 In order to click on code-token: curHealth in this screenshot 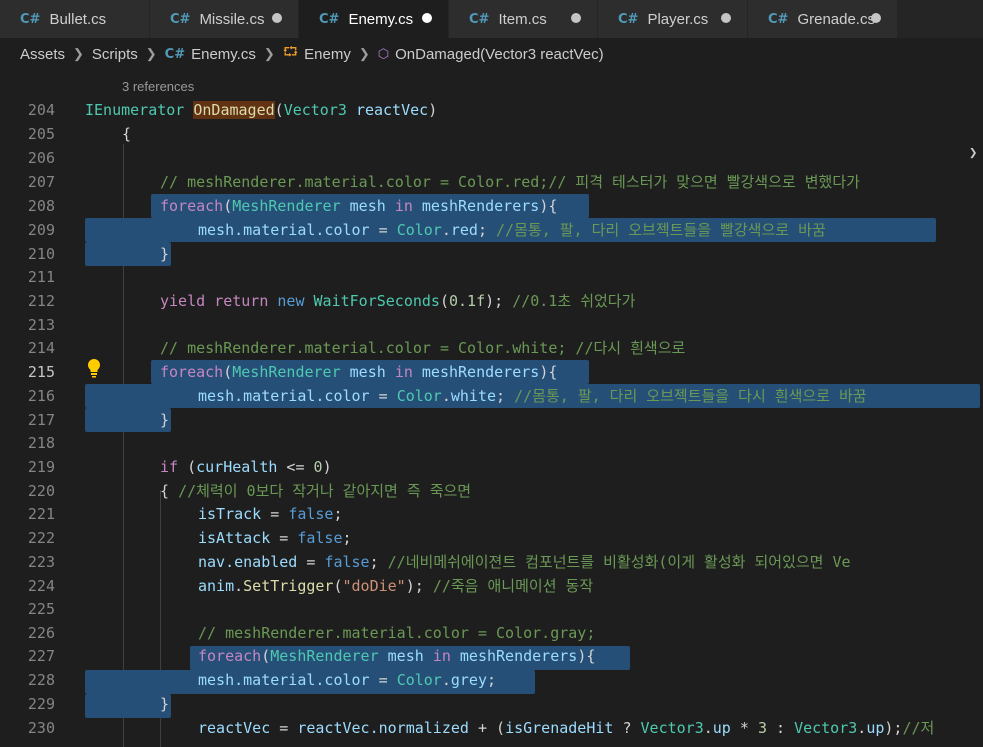, I will do `click(237, 467)`.